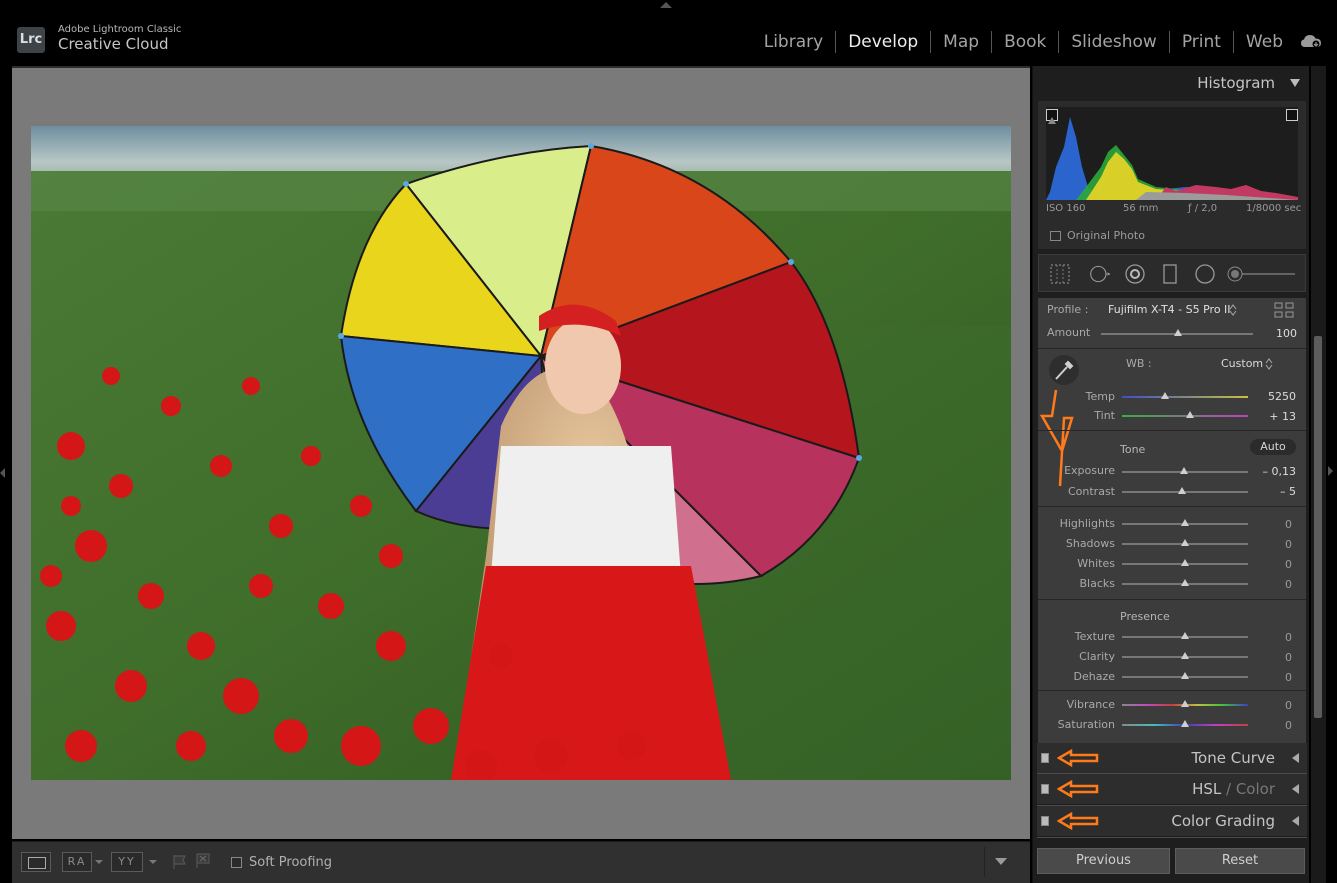 The width and height of the screenshot is (1337, 883). Describe the element at coordinates (1270, 564) in the screenshot. I see `whites-value: 0` at that location.